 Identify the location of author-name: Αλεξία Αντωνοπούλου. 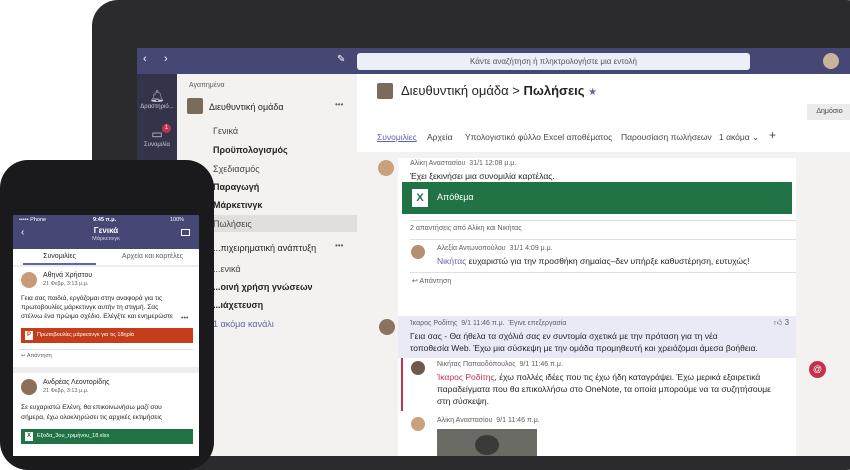
(471, 248).